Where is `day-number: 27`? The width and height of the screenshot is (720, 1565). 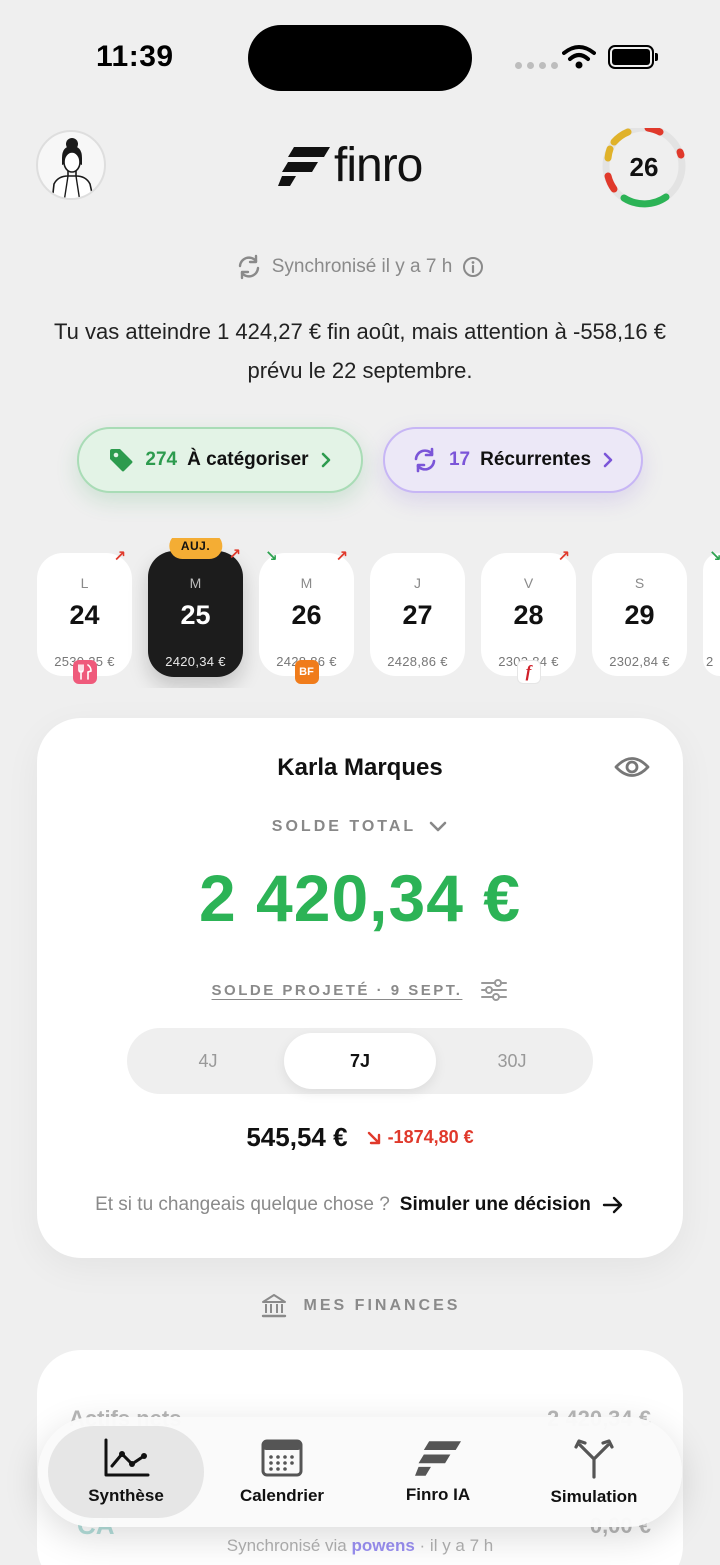
day-number: 27 is located at coordinates (417, 615).